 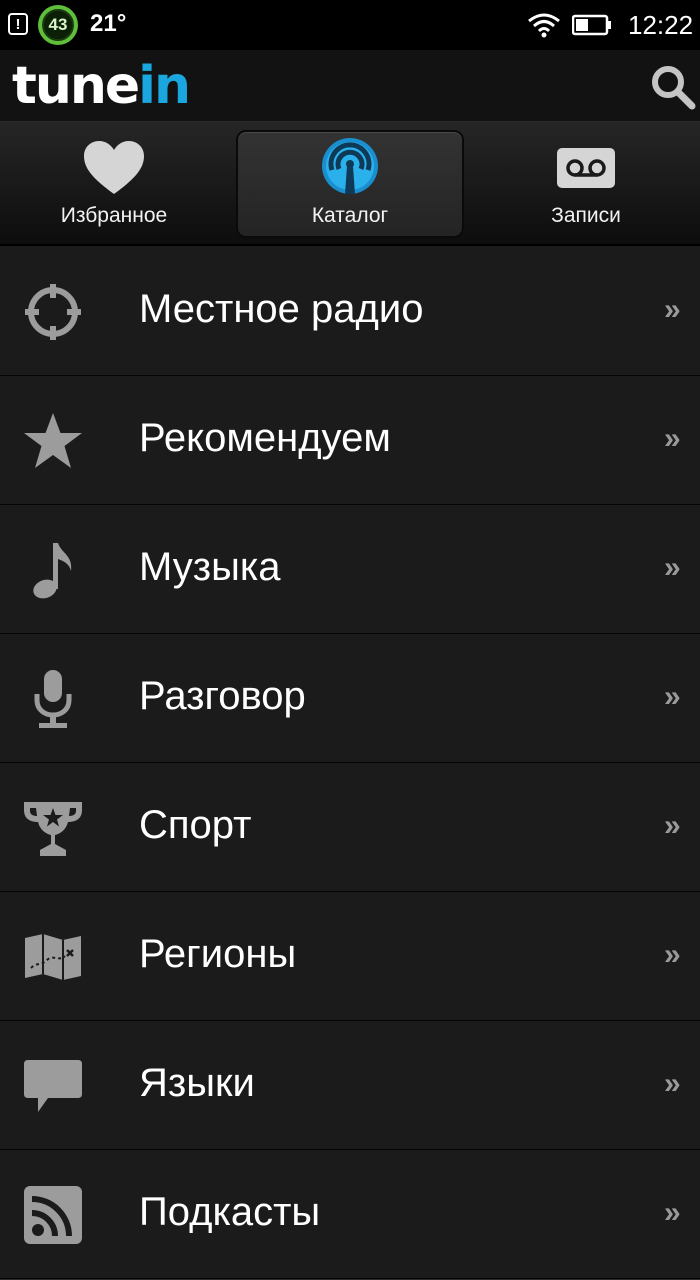 I want to click on logo-text-tune: tune, so click(x=76, y=86).